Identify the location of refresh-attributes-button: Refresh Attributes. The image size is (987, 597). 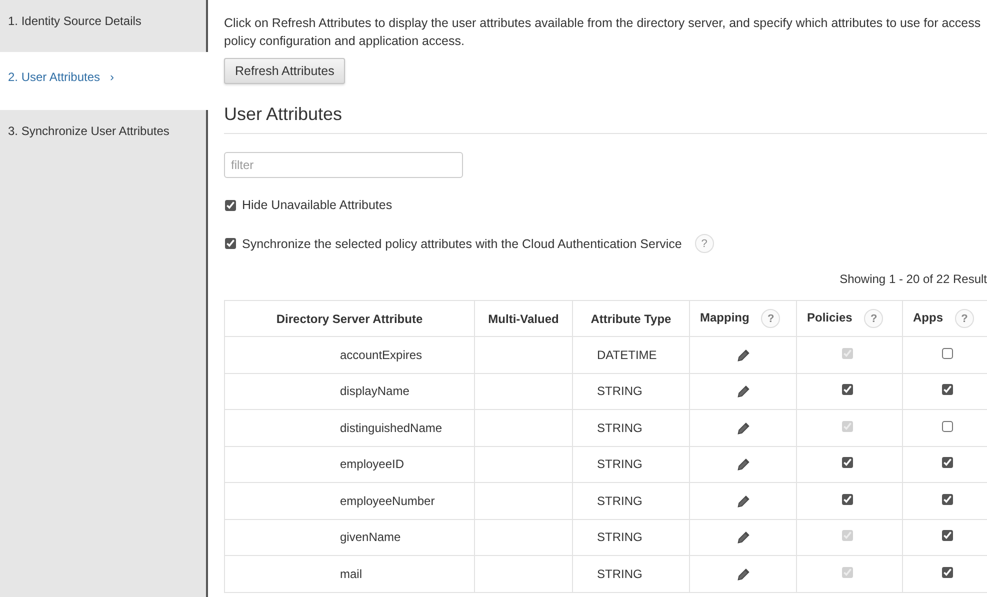
(285, 71).